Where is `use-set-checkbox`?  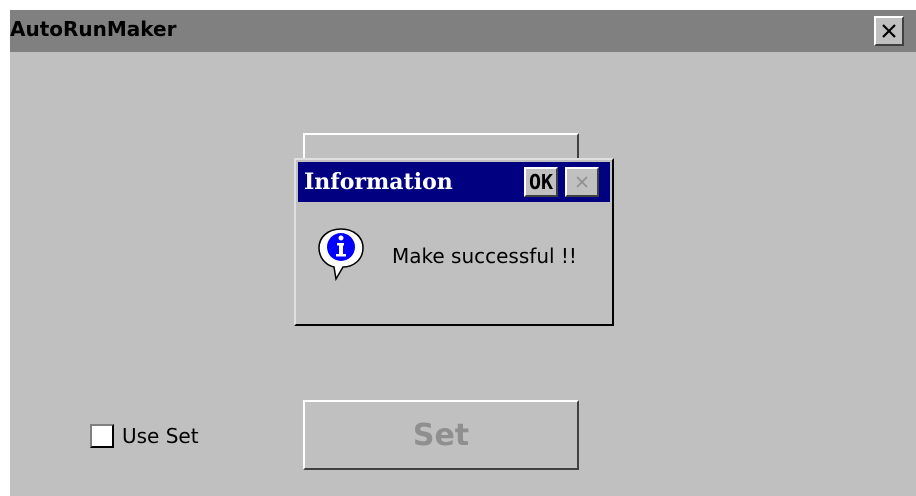 use-set-checkbox is located at coordinates (102, 436).